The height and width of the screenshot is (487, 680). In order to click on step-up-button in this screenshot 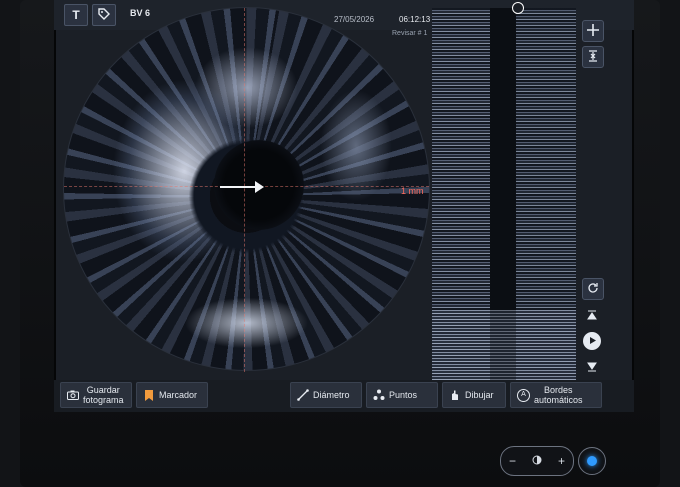, I will do `click(592, 316)`.